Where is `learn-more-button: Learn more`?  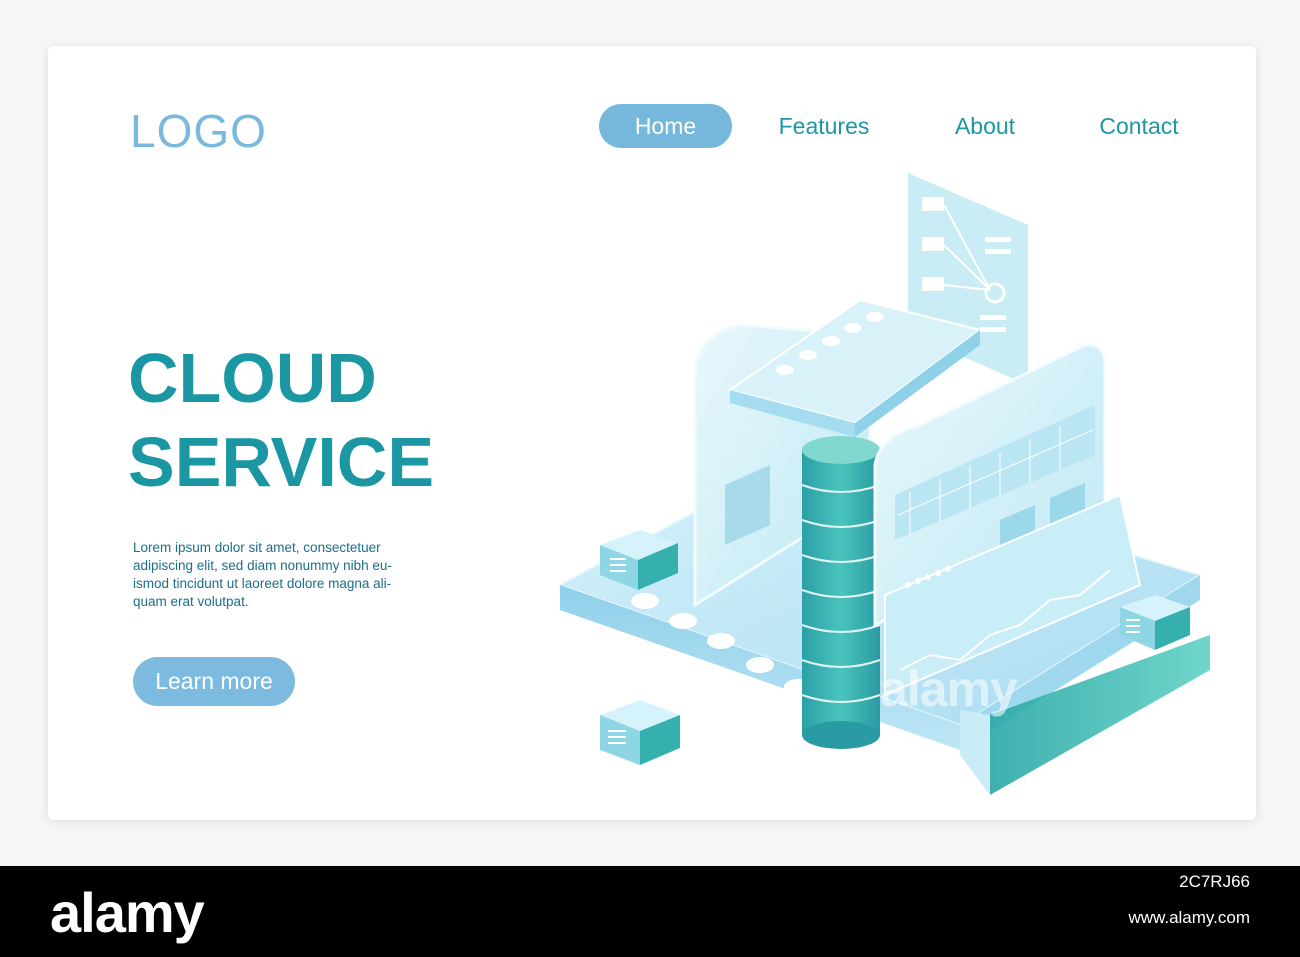 learn-more-button: Learn more is located at coordinates (214, 681).